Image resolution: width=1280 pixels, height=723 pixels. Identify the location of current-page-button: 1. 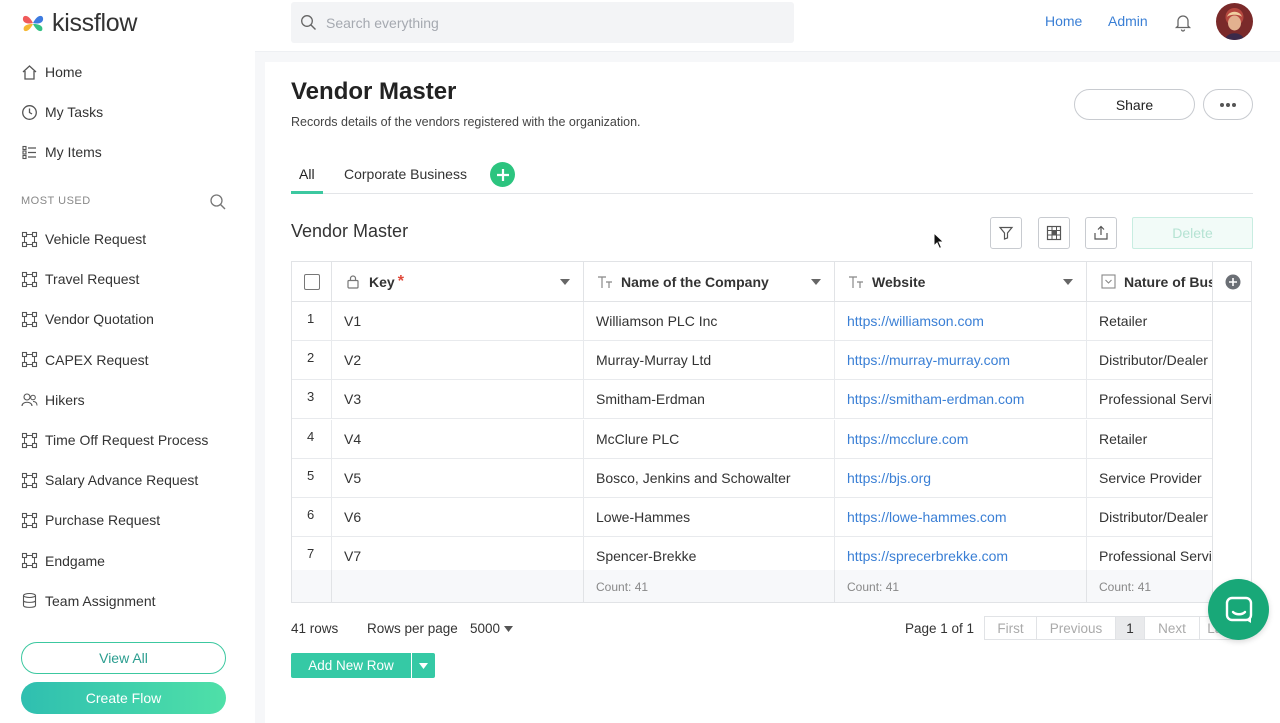
(1130, 628).